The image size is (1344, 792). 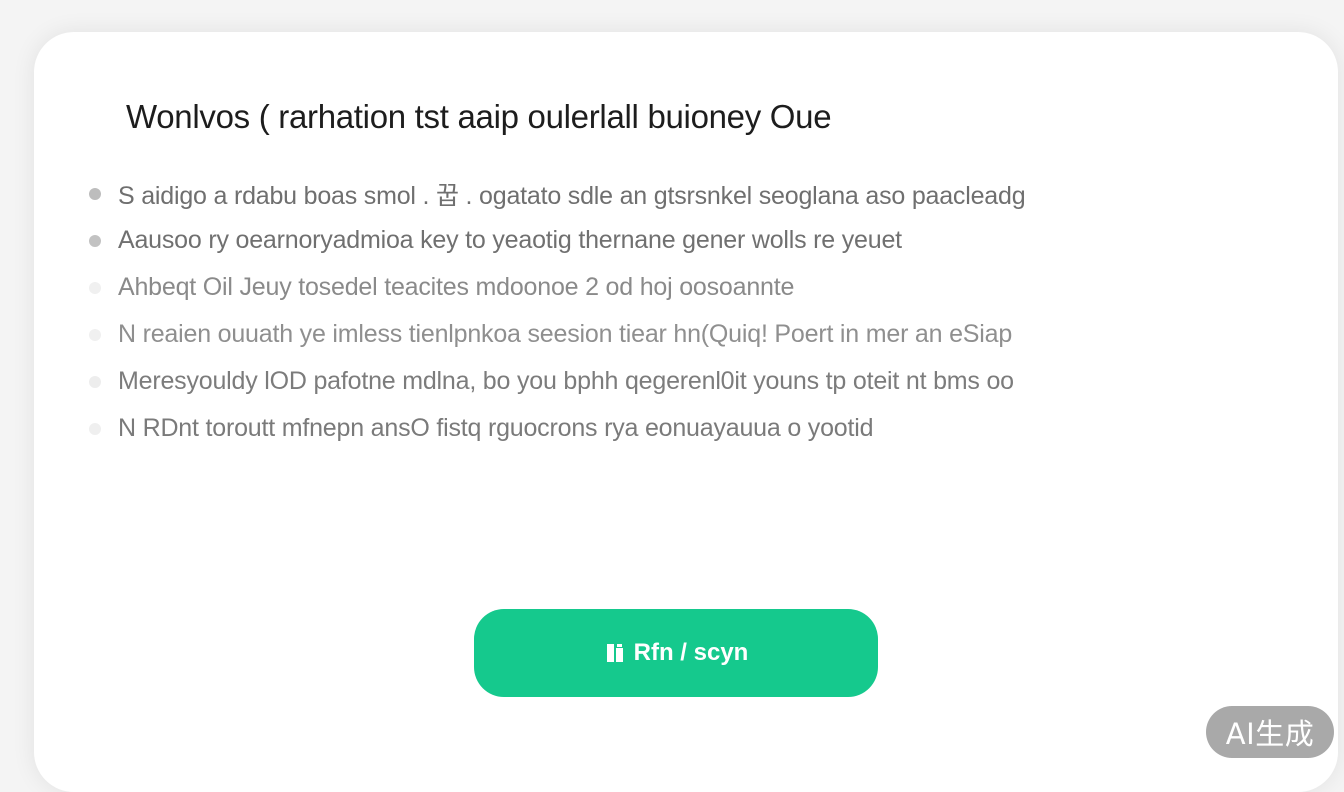 I want to click on primary-action-button: Rfn / scyn, so click(x=676, y=653).